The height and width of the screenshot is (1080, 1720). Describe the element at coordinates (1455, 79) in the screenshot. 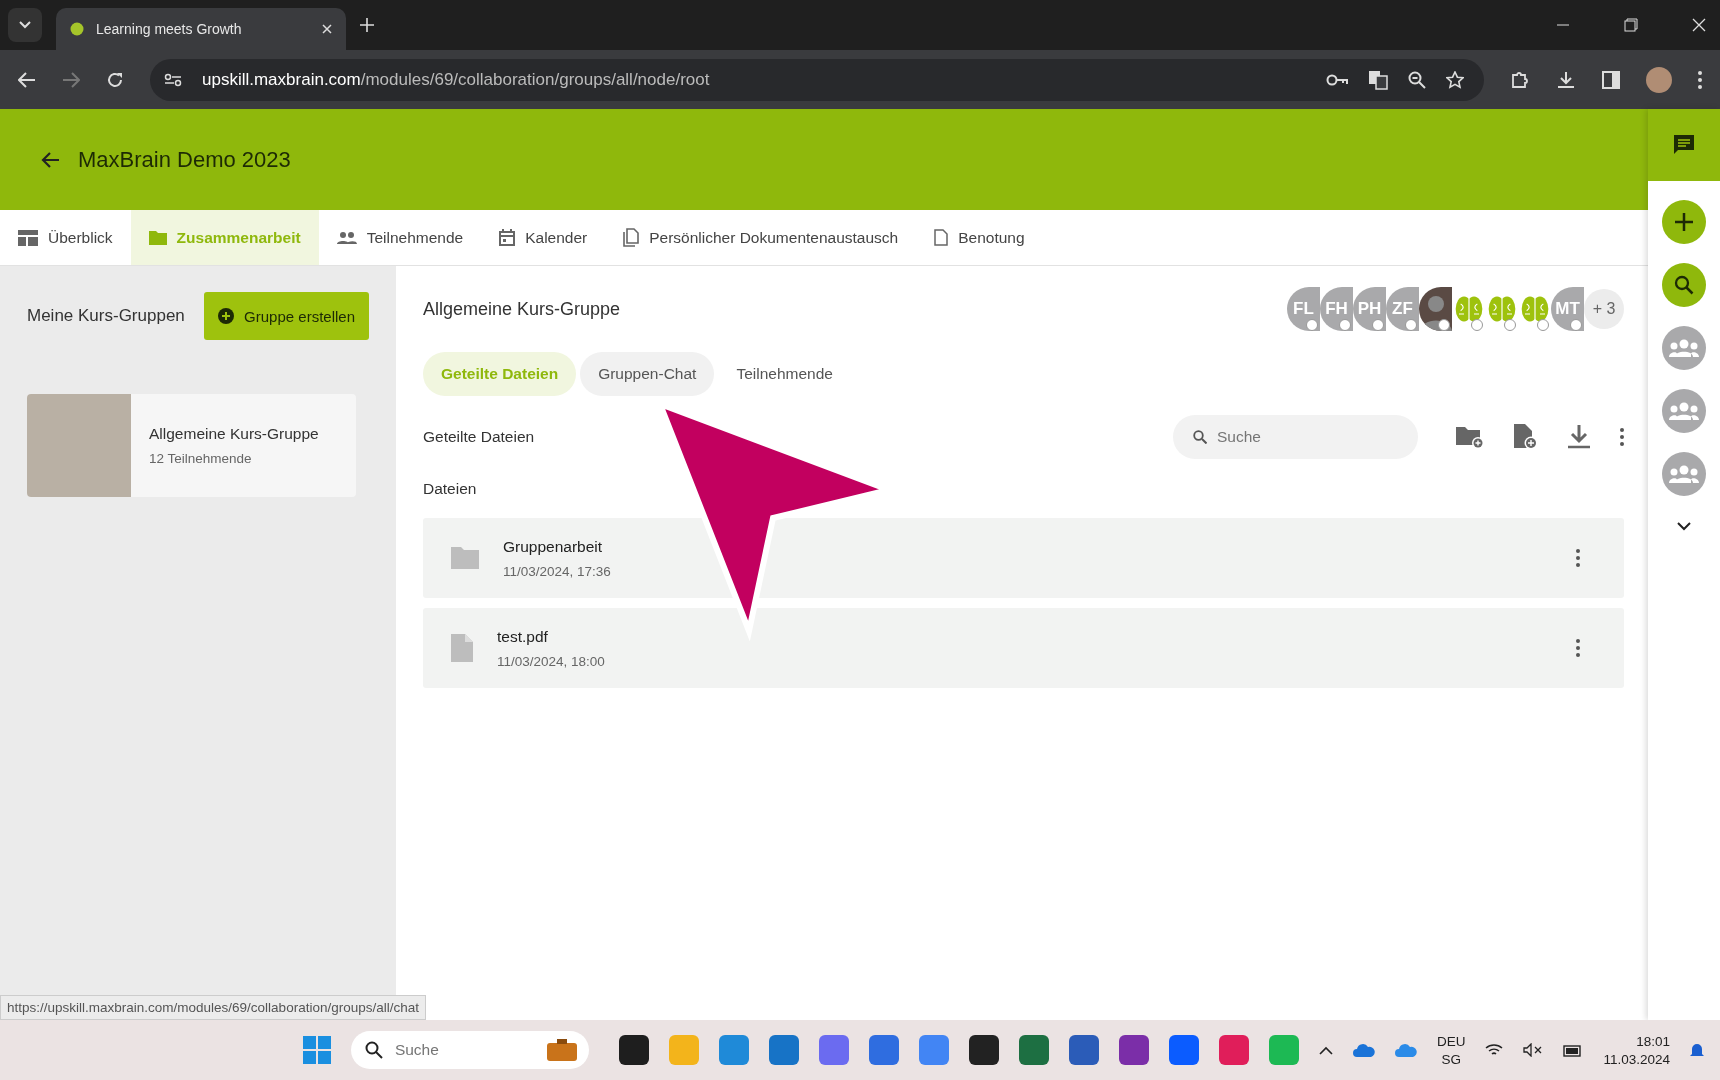

I see `star-icon` at that location.